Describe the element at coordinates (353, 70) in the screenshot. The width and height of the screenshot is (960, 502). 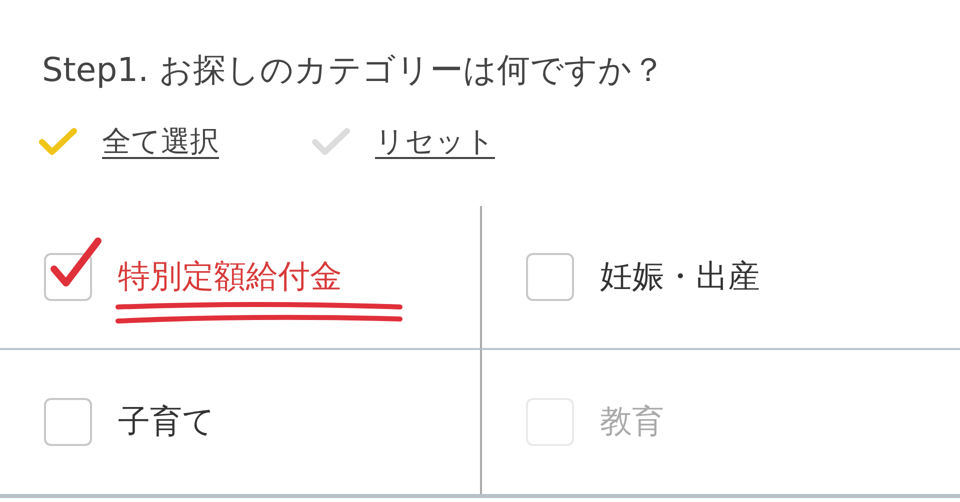
I see `step-title: Step1. お探しのカテゴリーは何ですか？` at that location.